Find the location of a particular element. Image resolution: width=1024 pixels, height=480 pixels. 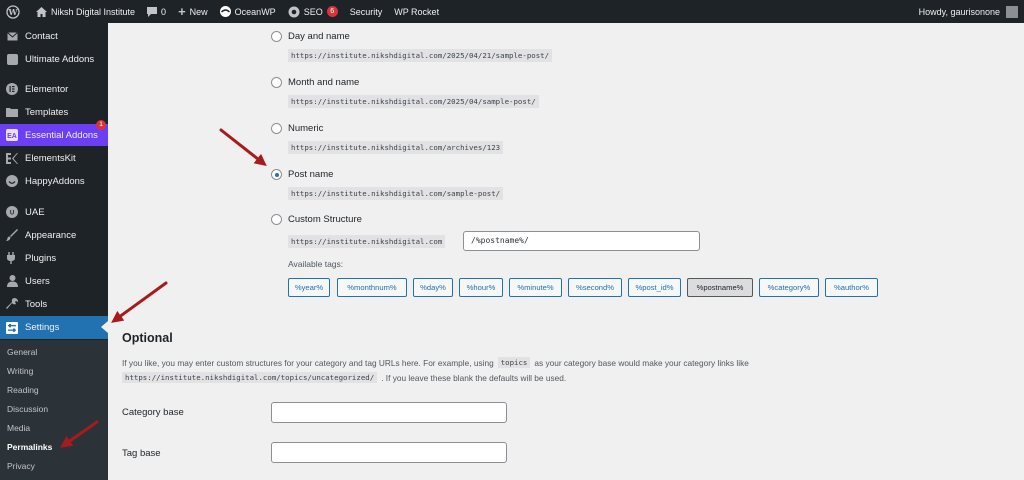

sidebar-item-label: HappyAddons is located at coordinates (55, 181).